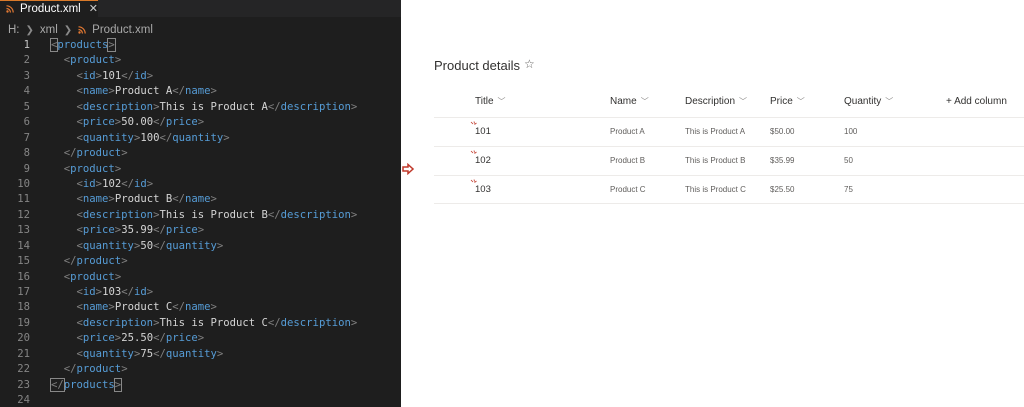 This screenshot has width=1024, height=407. Describe the element at coordinates (200, 400) in the screenshot. I see `code-line: 24` at that location.